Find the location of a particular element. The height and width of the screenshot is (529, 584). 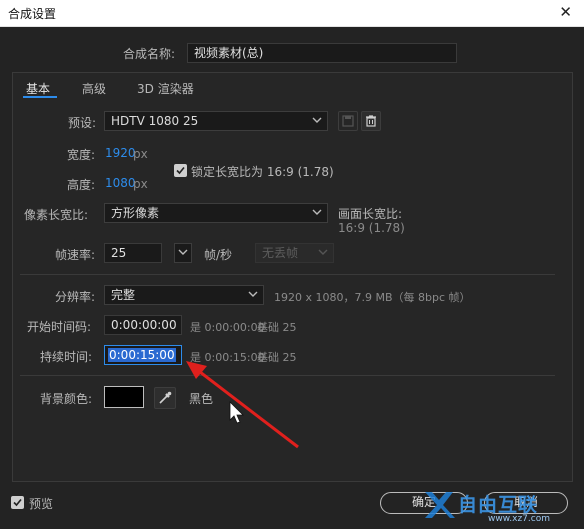

frame-aspect-label: 画面长宽比: is located at coordinates (370, 214).